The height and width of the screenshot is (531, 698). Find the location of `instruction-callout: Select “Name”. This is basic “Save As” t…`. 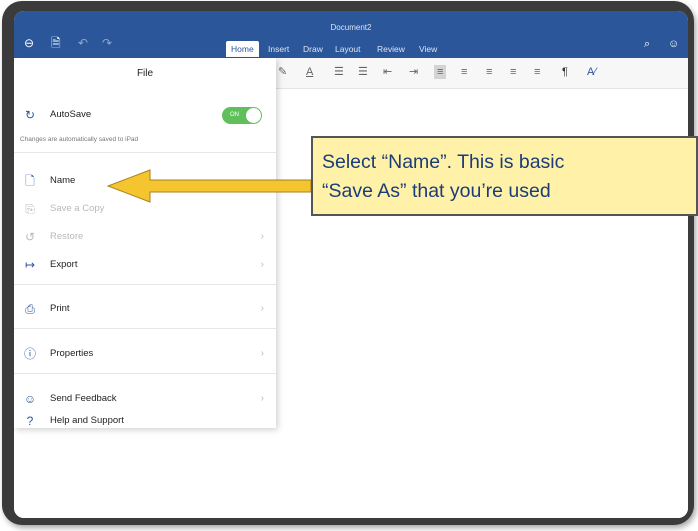

instruction-callout: Select “Name”. This is basic “Save As” t… is located at coordinates (504, 176).